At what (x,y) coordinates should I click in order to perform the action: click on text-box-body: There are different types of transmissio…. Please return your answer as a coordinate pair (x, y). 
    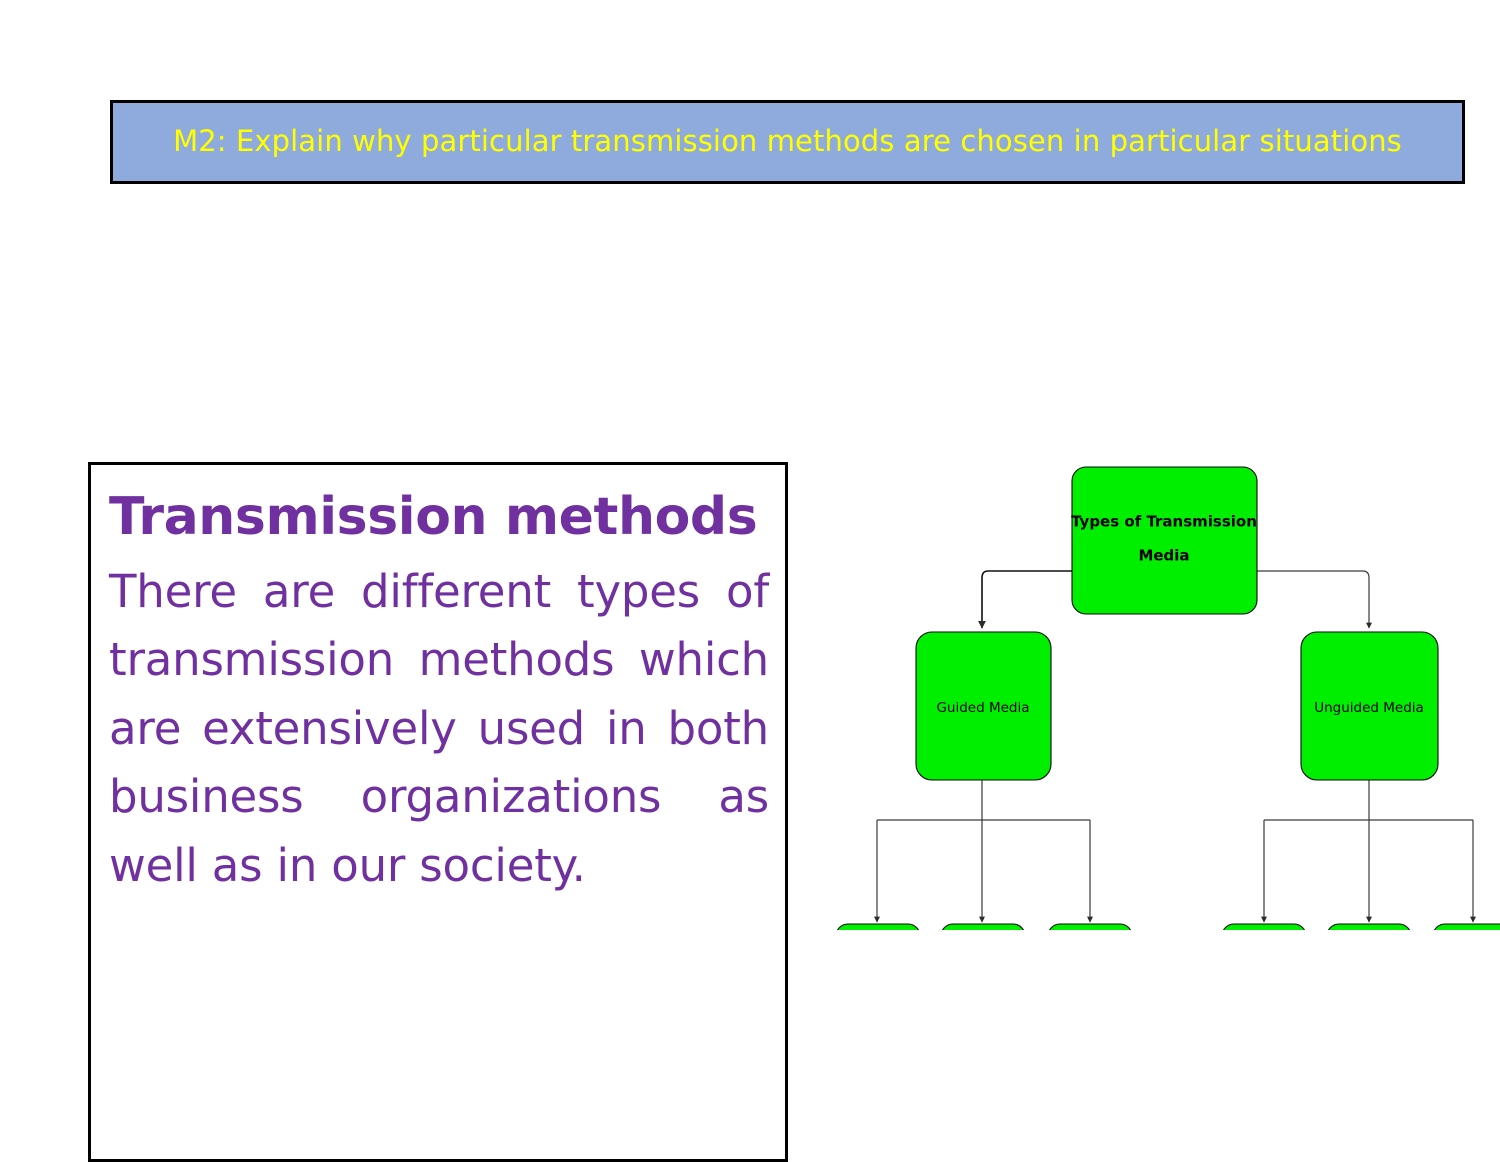
    Looking at the image, I should click on (439, 728).